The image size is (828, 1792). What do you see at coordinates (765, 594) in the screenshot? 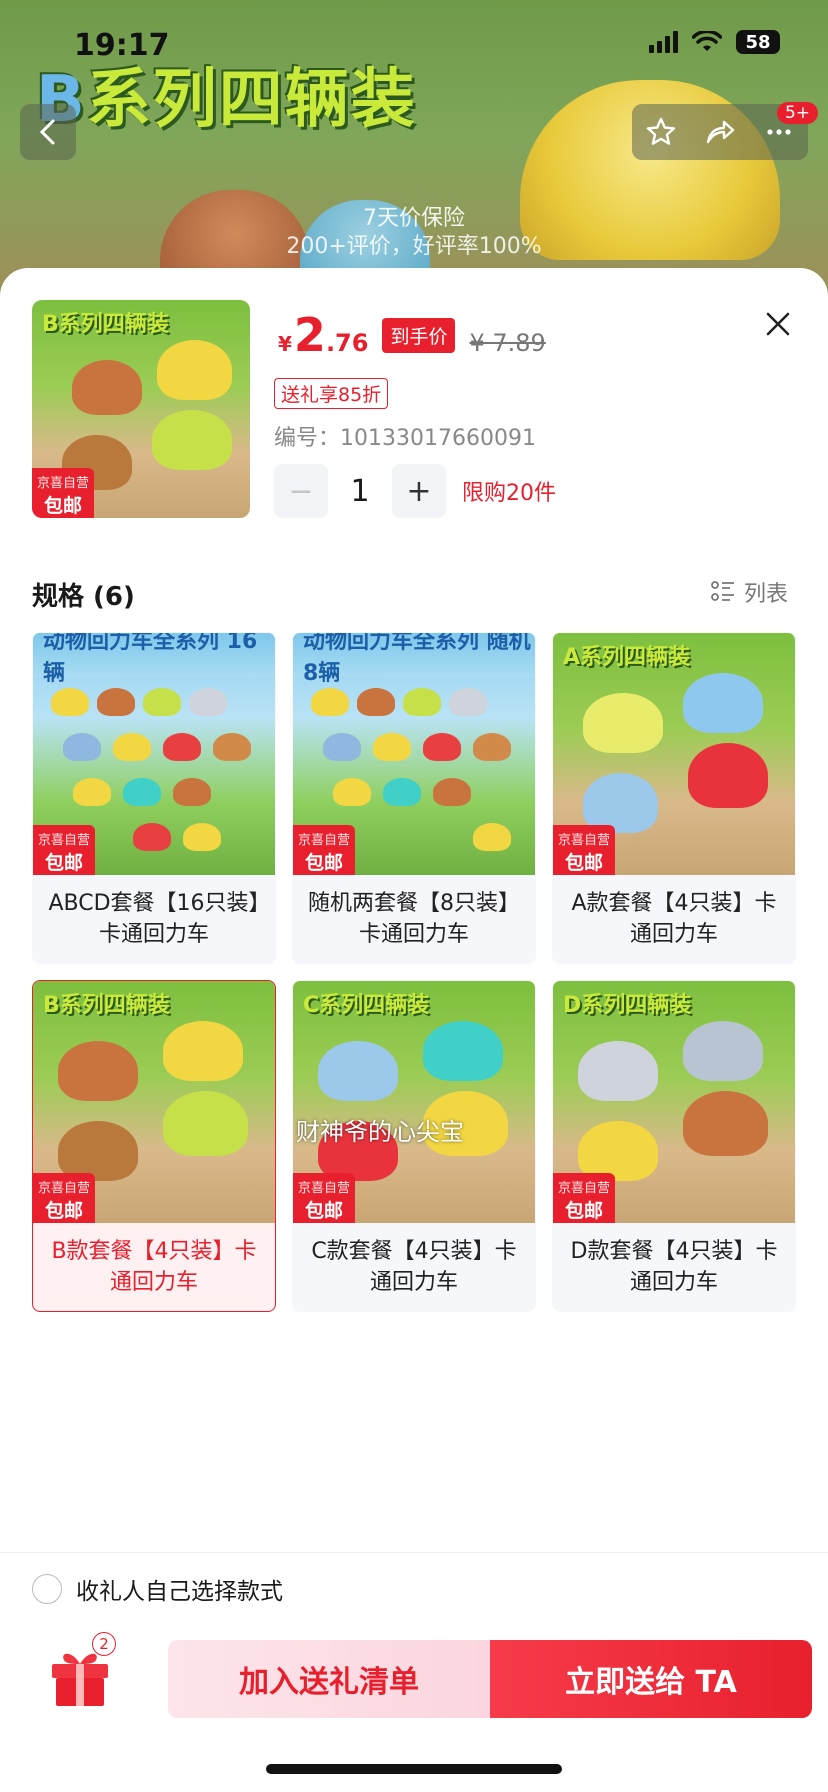
I see `list-view-label: 列表` at bounding box center [765, 594].